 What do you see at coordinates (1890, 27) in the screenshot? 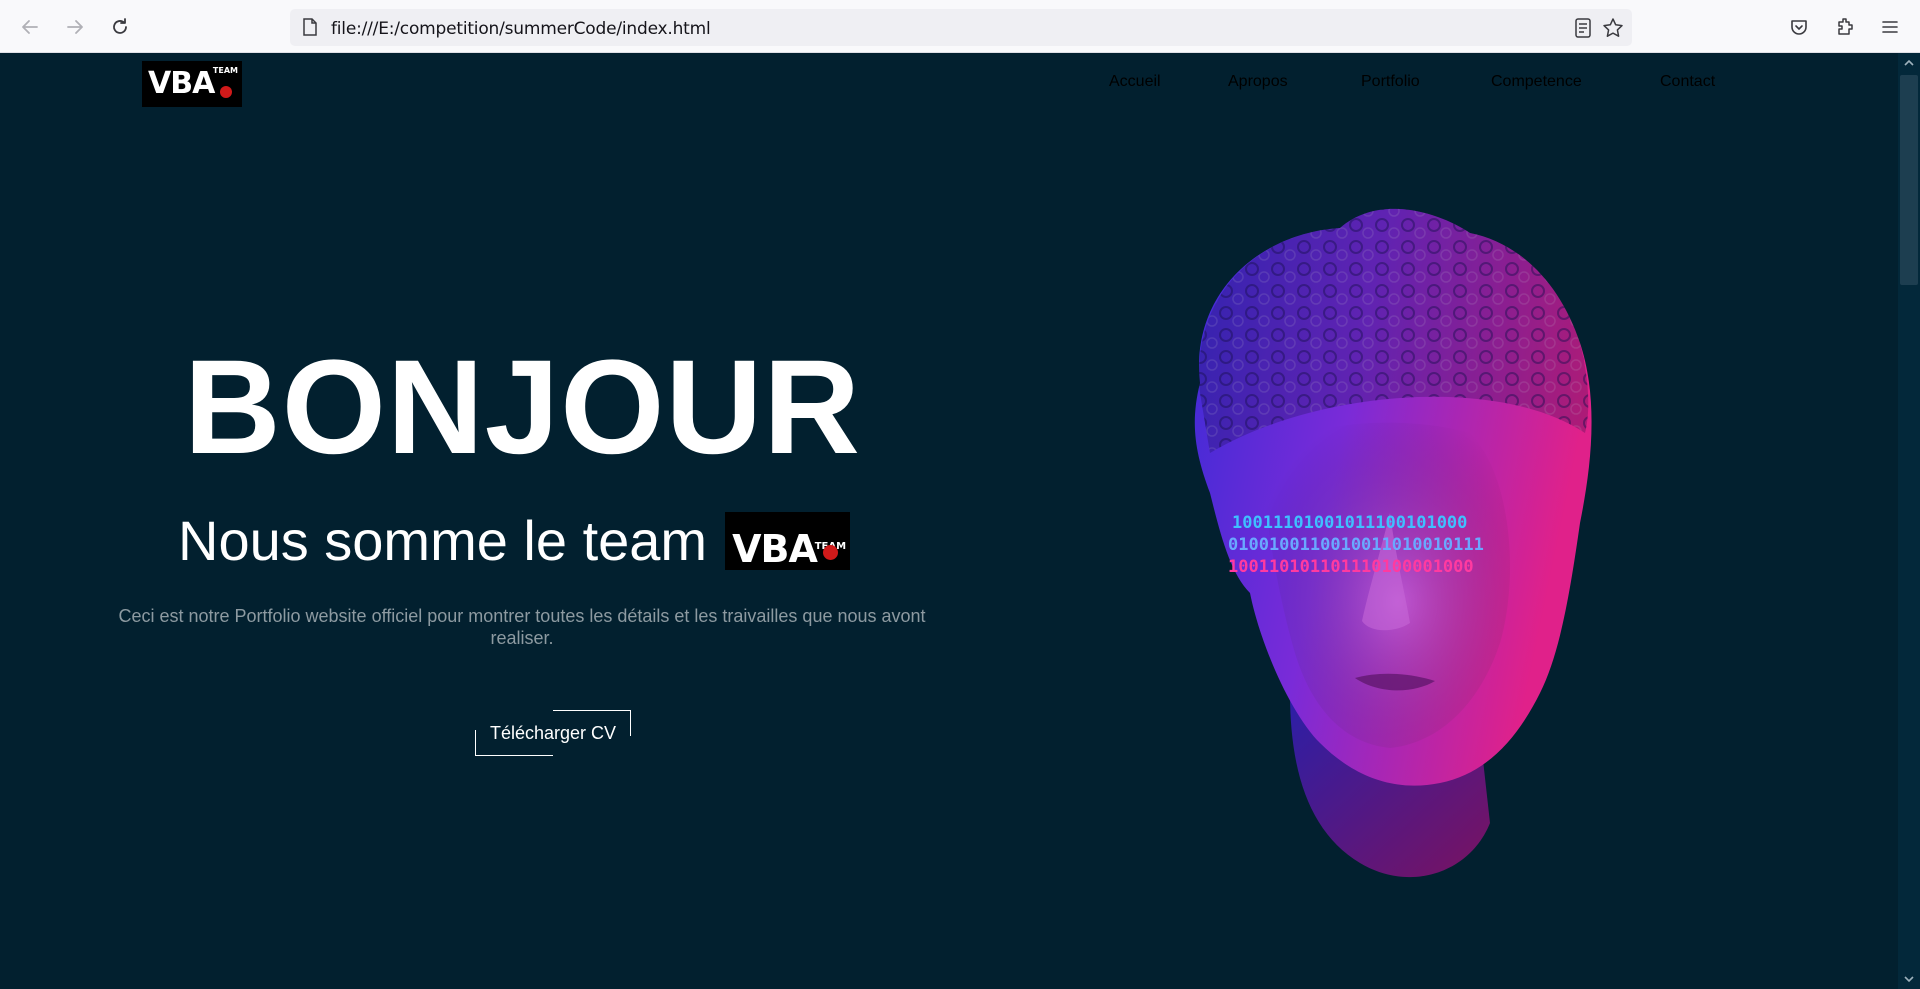
I see `menu-icon` at bounding box center [1890, 27].